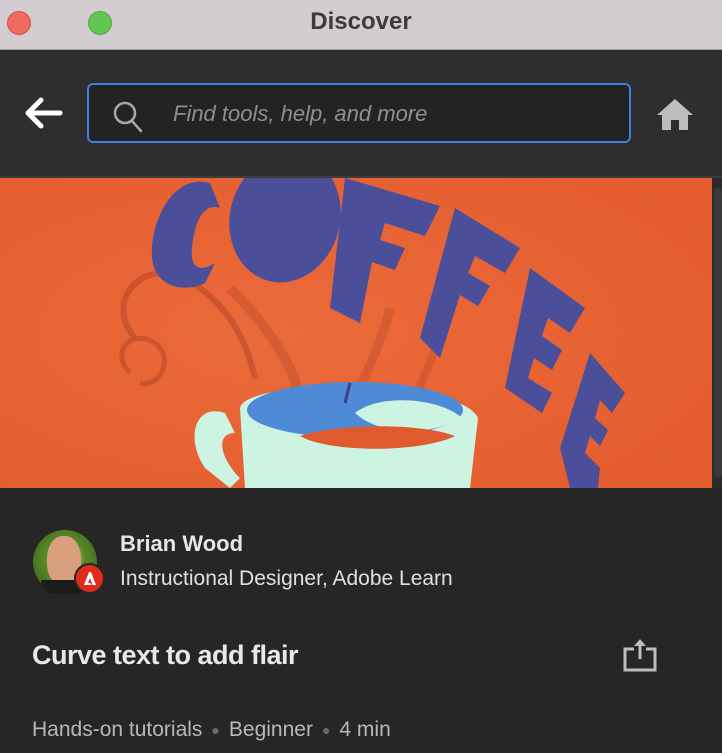  What do you see at coordinates (361, 21) in the screenshot?
I see `window-title: Discover` at bounding box center [361, 21].